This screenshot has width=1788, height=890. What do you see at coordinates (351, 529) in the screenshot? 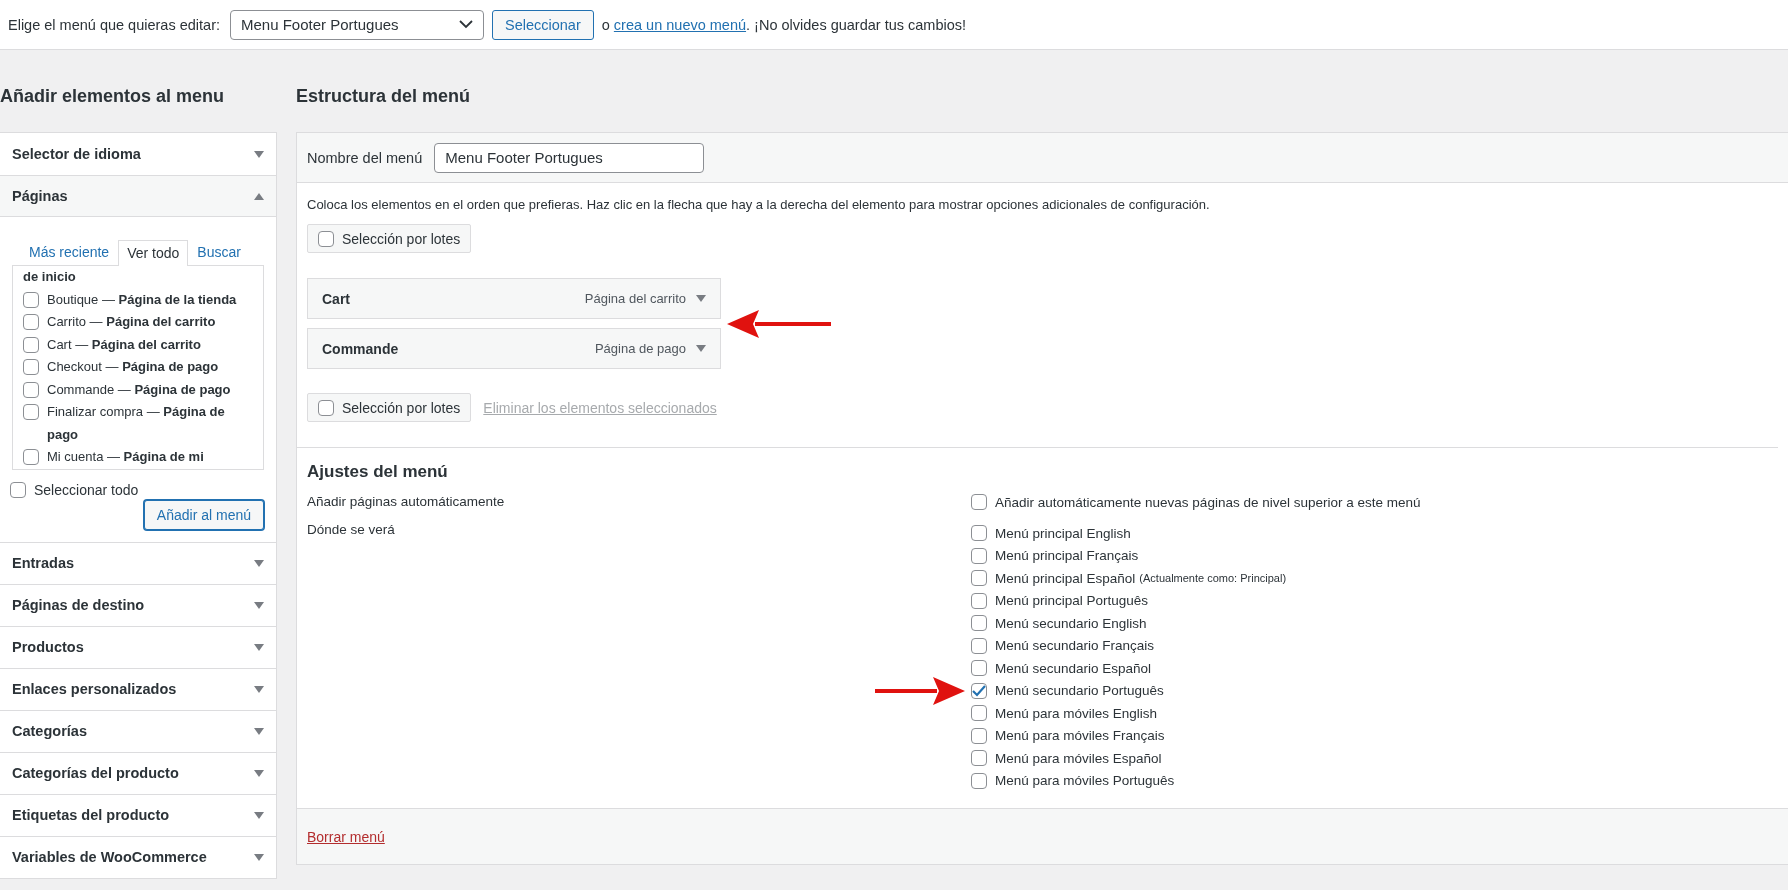
I see `locations-label: Dónde se verá` at bounding box center [351, 529].